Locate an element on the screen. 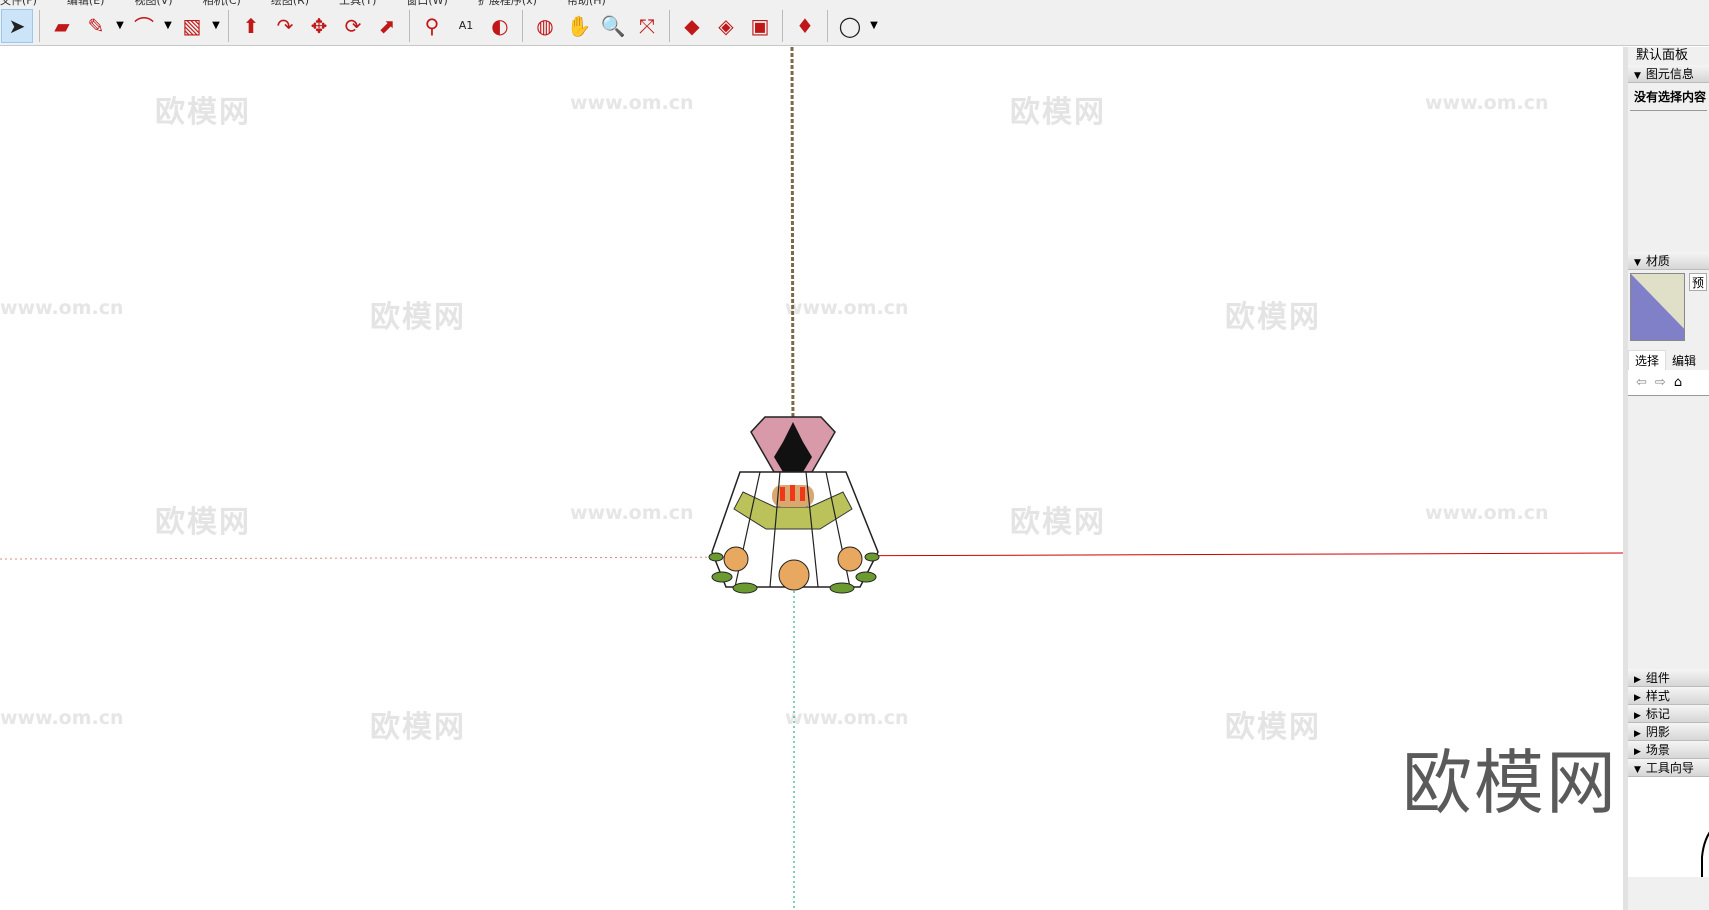 This screenshot has height=910, width=1709. select-icon: ➤ is located at coordinates (17, 25).